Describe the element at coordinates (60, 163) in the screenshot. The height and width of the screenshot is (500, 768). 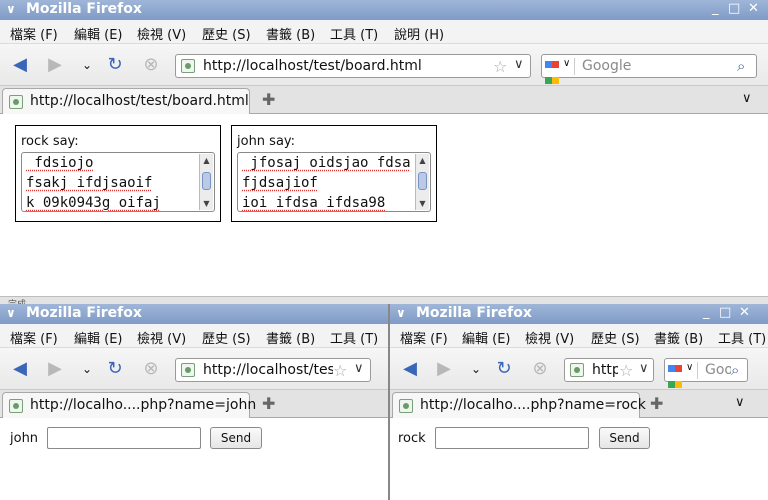
I see `message-line: fdsiojo` at that location.